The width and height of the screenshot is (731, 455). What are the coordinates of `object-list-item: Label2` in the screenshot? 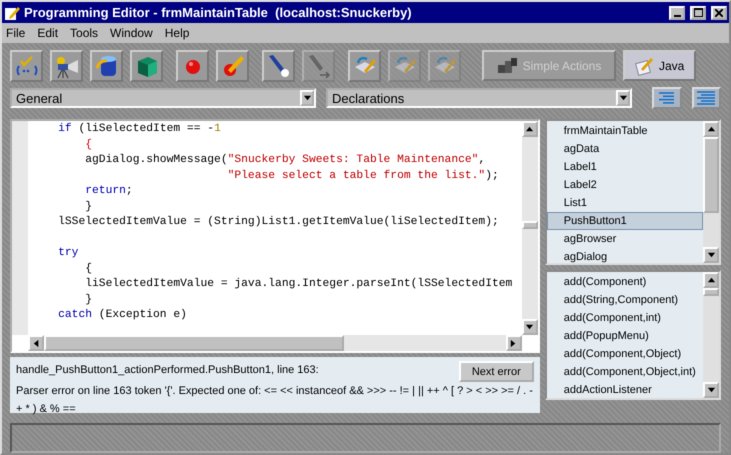 It's located at (624, 185).